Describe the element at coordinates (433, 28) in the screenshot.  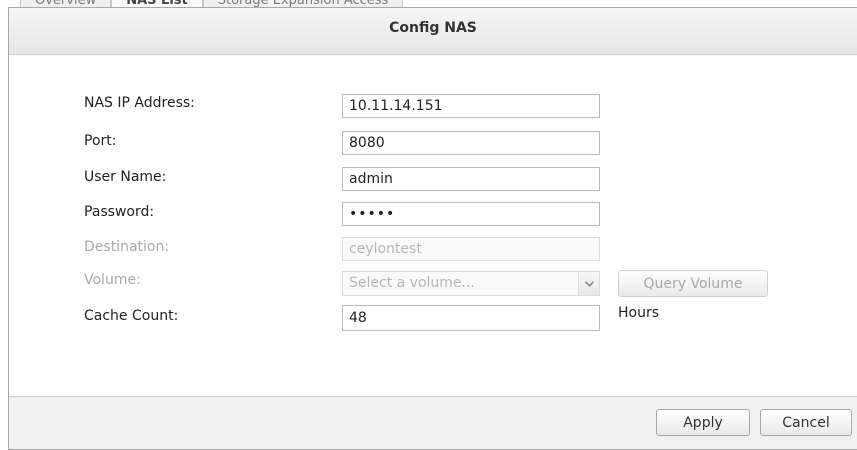
I see `dialog-title: Config NAS` at that location.